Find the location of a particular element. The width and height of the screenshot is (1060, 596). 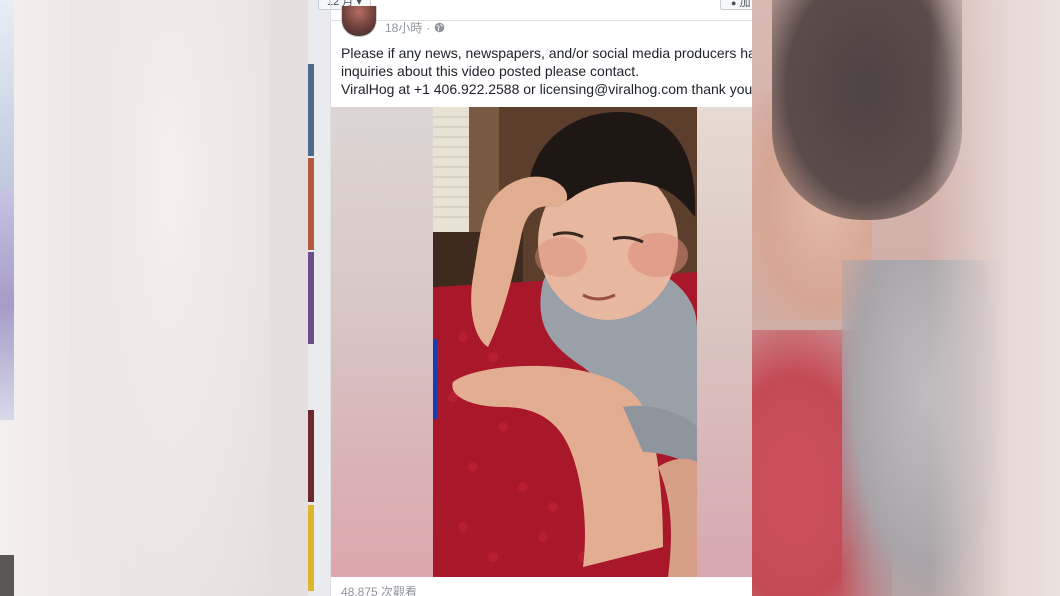

post-meta: 18小時 · is located at coordinates (415, 27).